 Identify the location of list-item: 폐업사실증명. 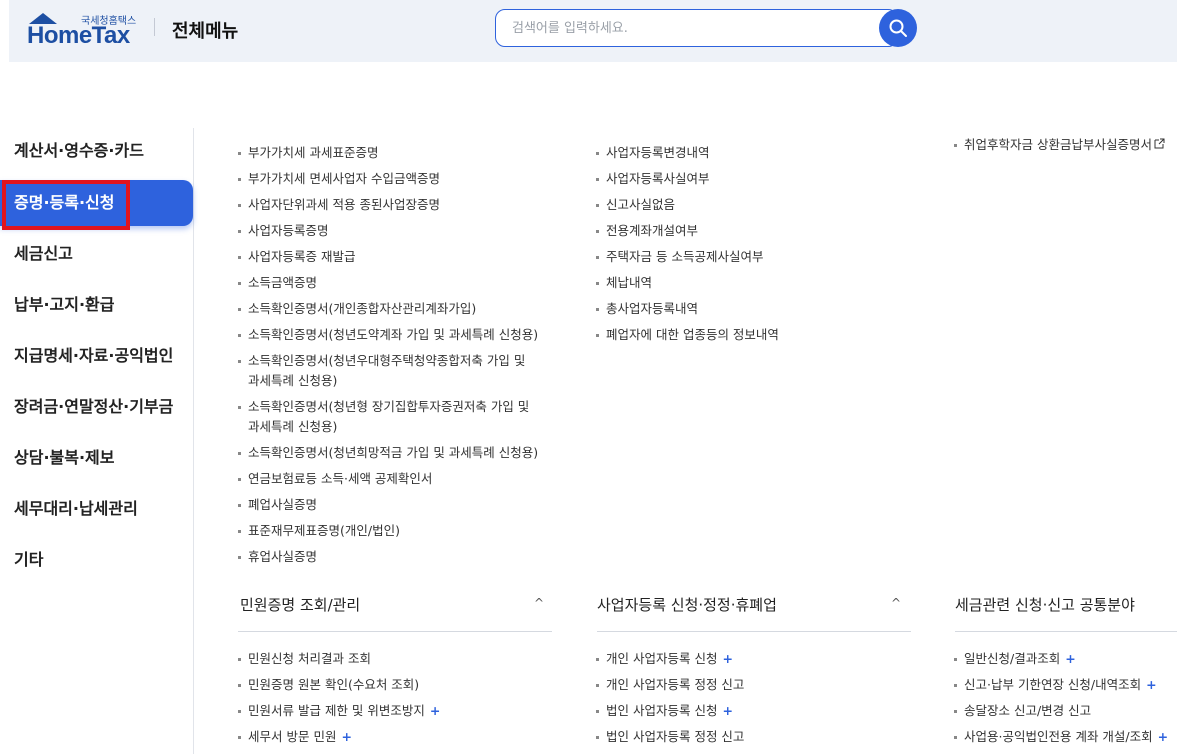
(388, 509).